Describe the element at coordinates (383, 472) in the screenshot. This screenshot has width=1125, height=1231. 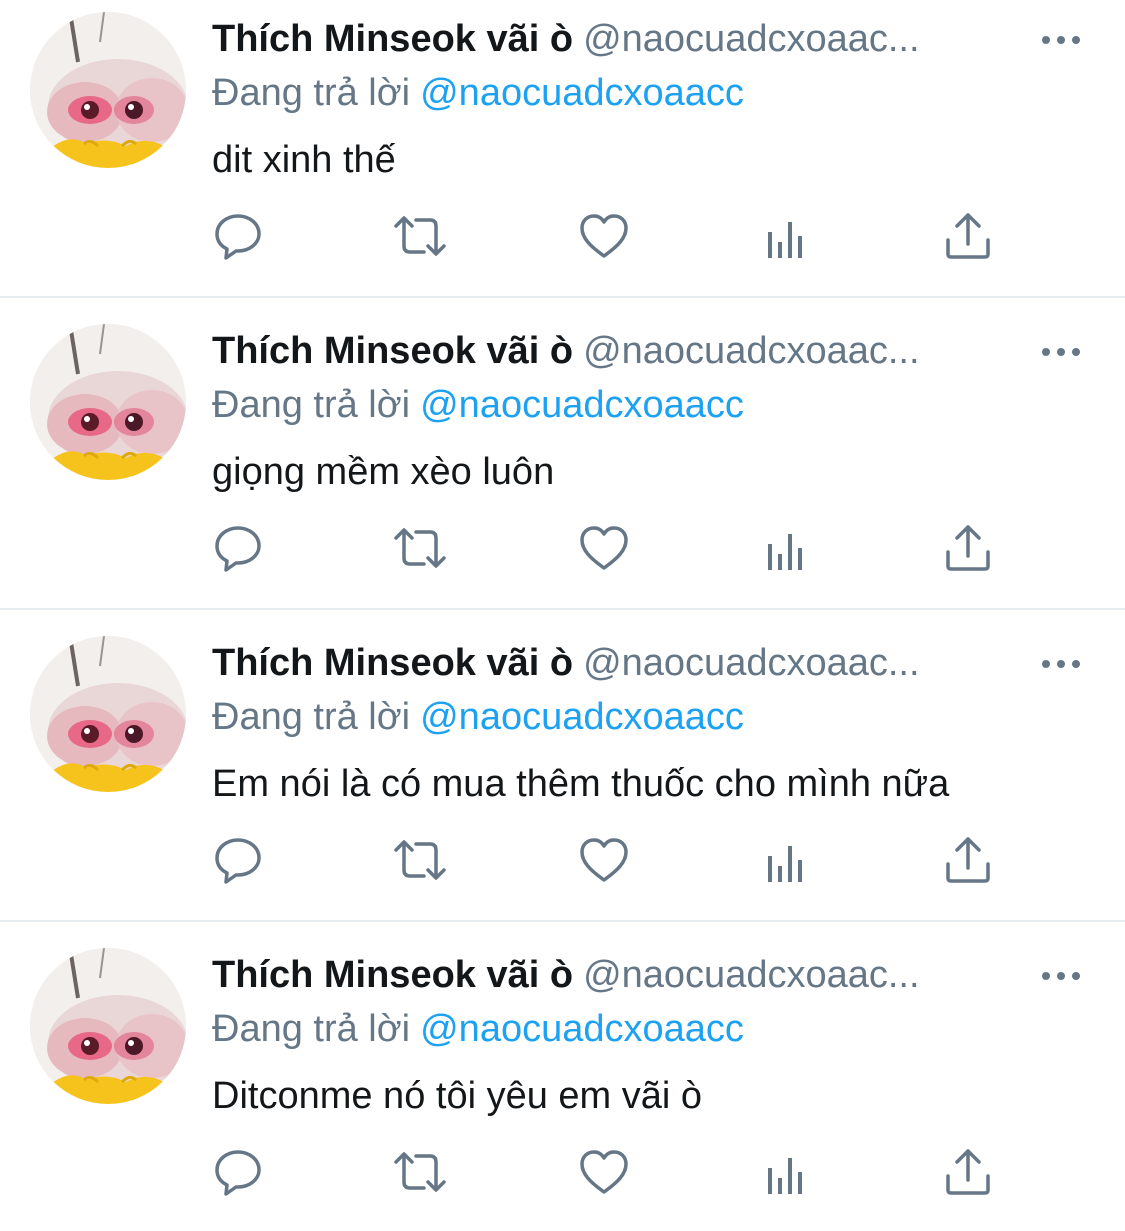
I see `tweet-text: giọng mềm xèo luôn` at that location.